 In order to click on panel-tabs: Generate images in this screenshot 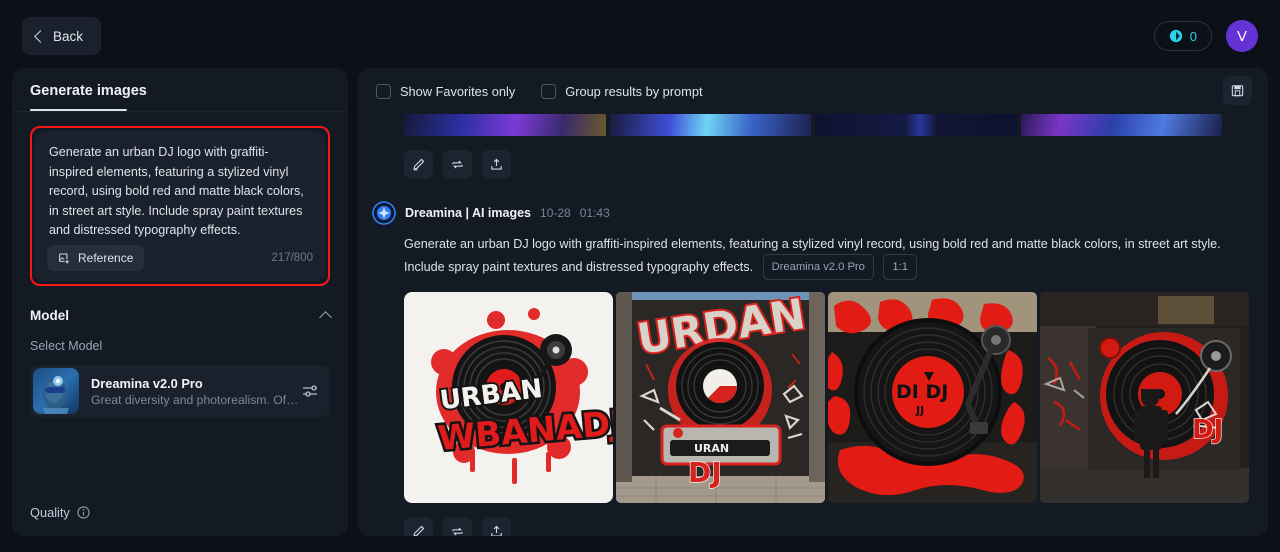, I will do `click(180, 88)`.